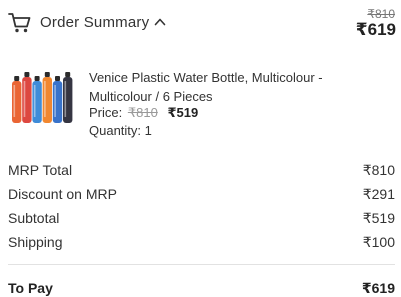 Image resolution: width=401 pixels, height=297 pixels. I want to click on product-mrp-price: ₹810, so click(142, 112).